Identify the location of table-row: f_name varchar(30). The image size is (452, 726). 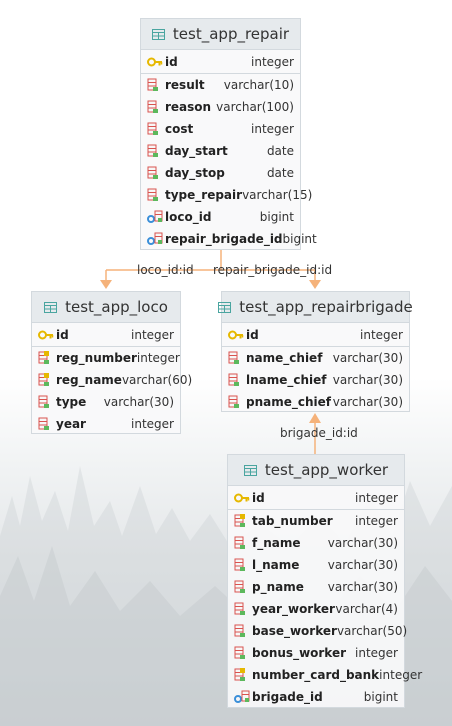
(316, 543).